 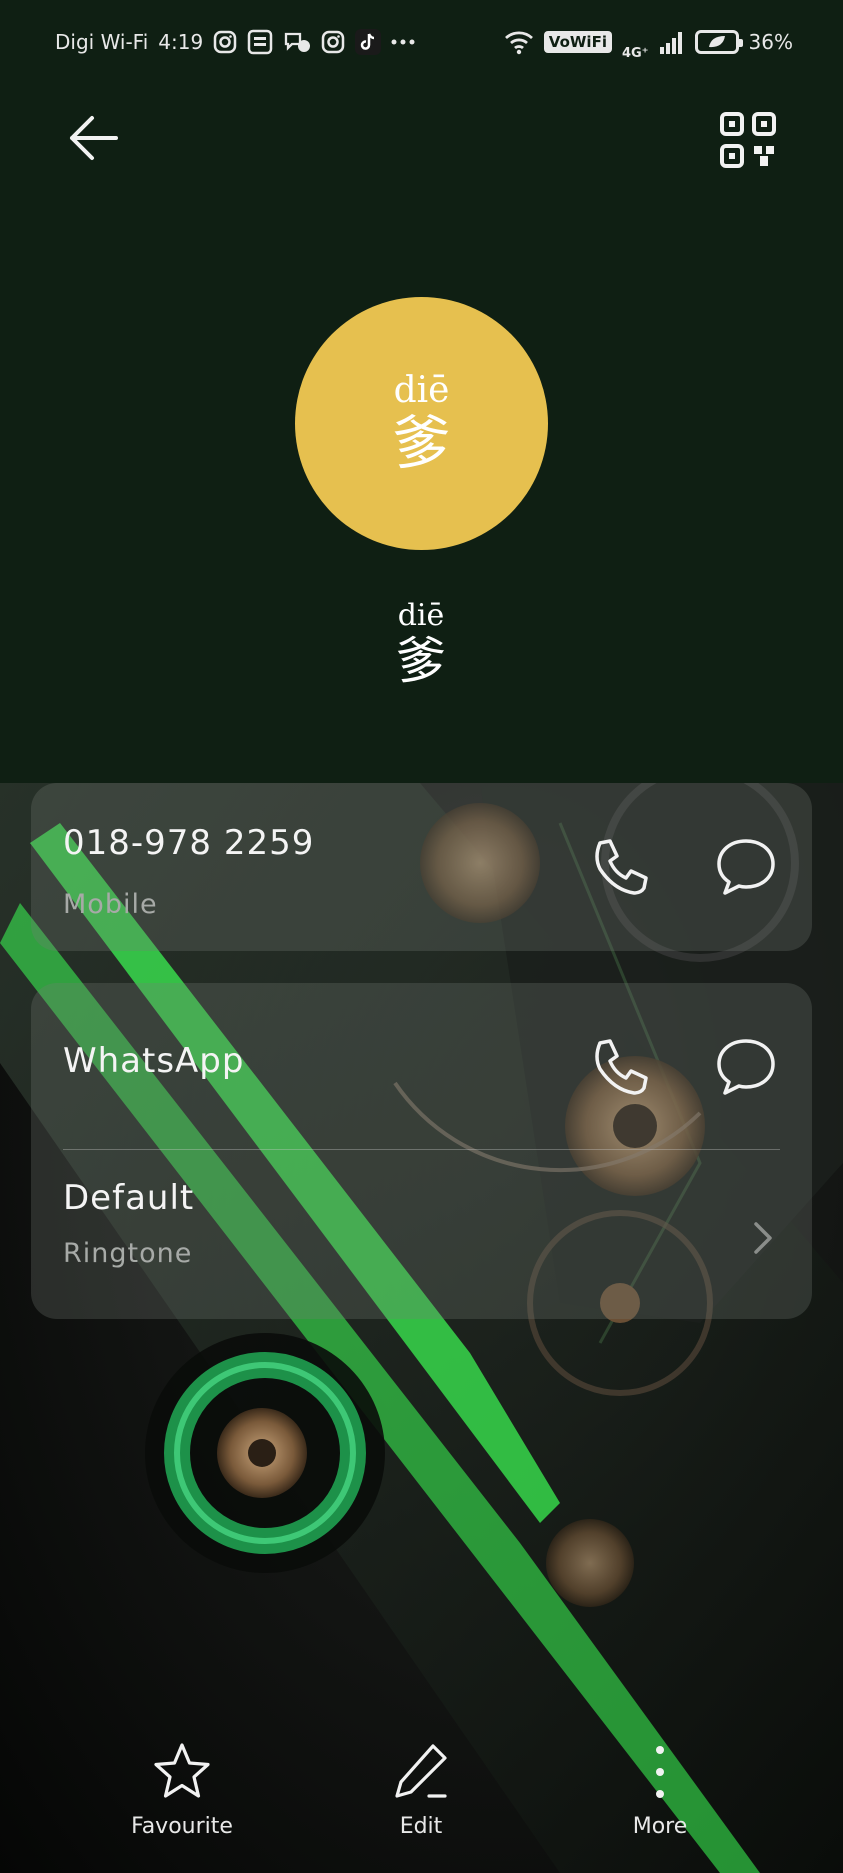 I want to click on status-bar: Digi Wi-Fi 4:19 VoWiFi 4G⁺ 36%, so click(x=421, y=42).